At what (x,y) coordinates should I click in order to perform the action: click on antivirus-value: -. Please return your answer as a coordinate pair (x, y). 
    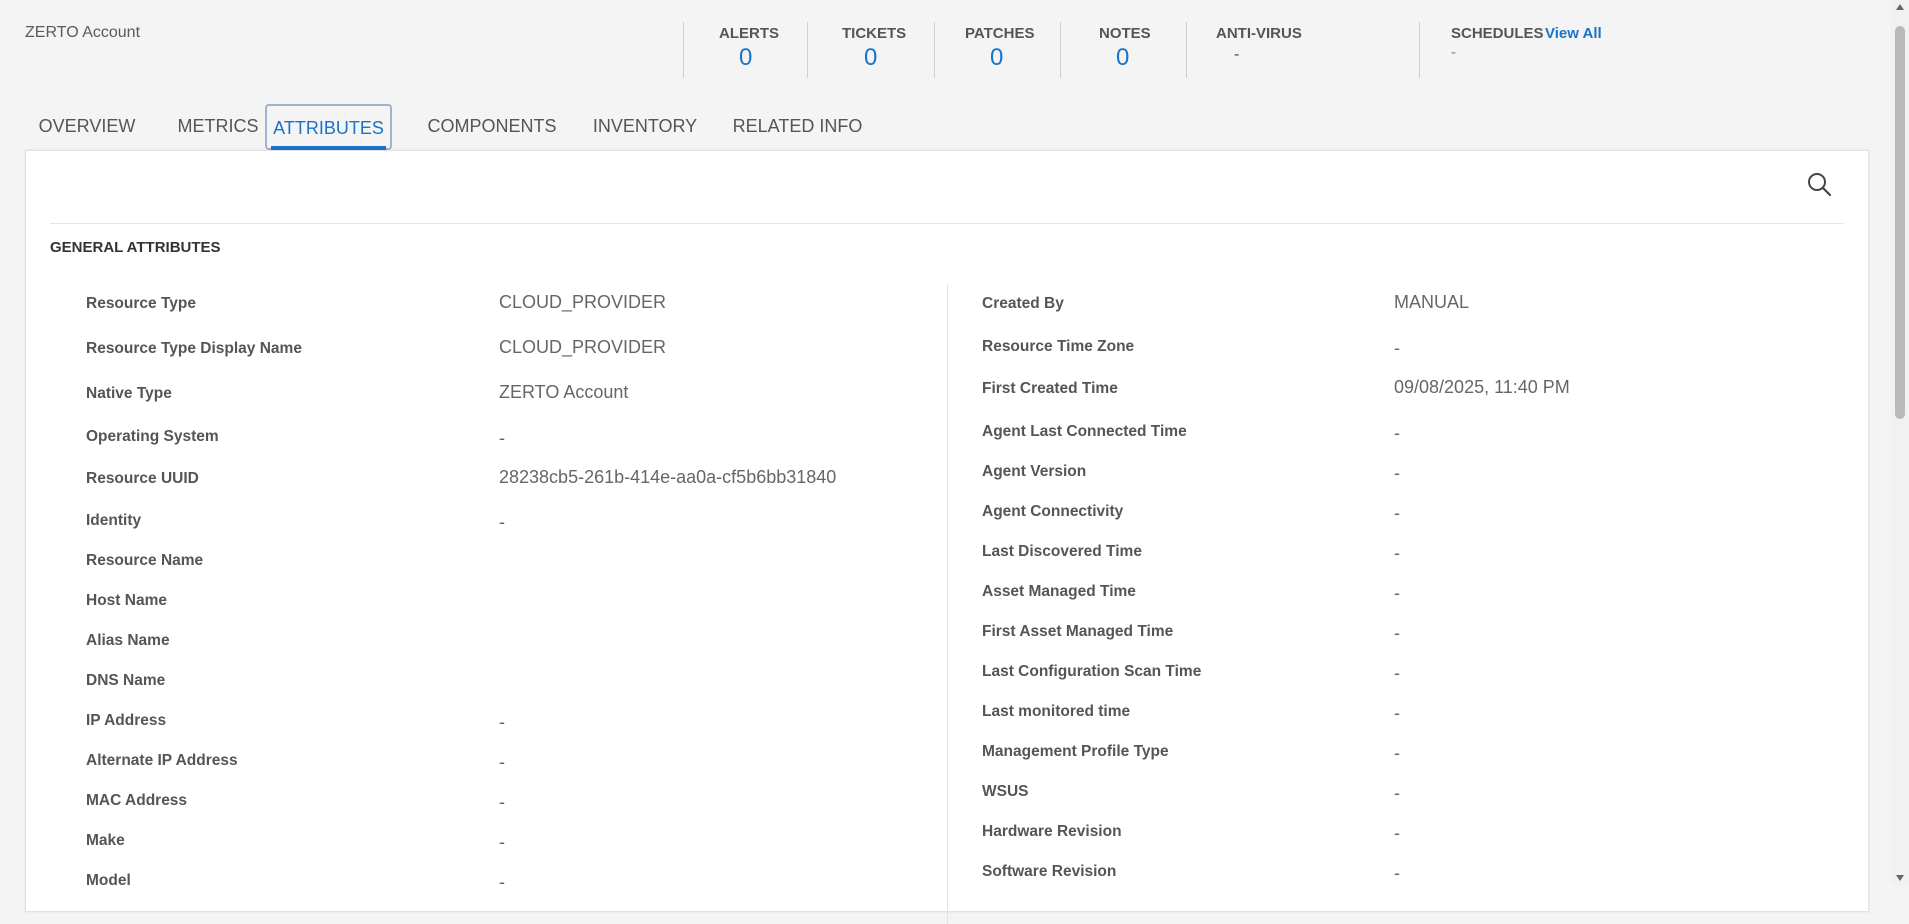
    Looking at the image, I should click on (1237, 54).